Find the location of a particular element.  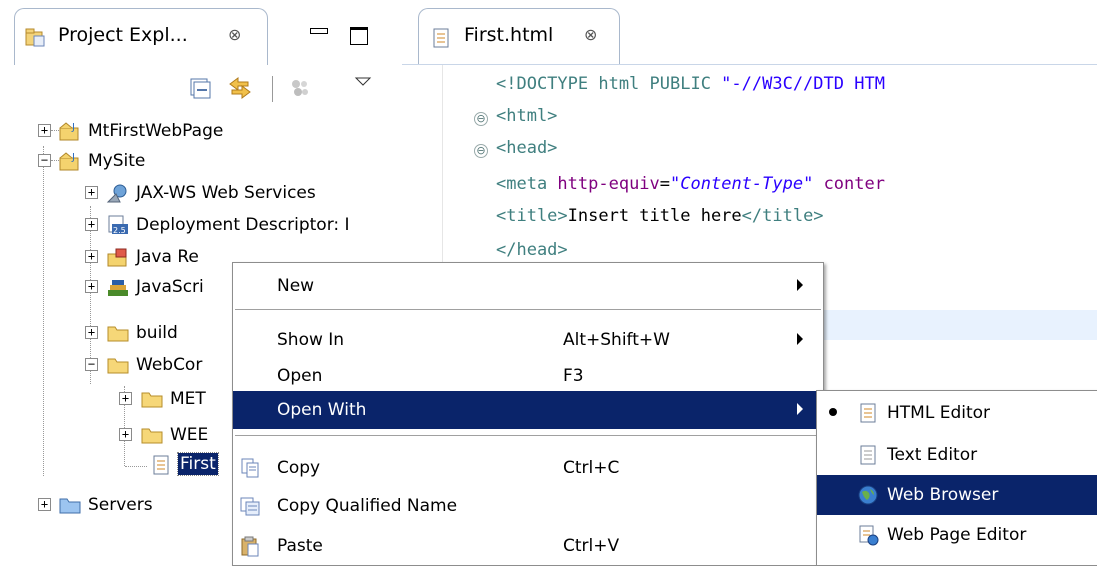

explorer-toolbar is located at coordinates (286, 89).